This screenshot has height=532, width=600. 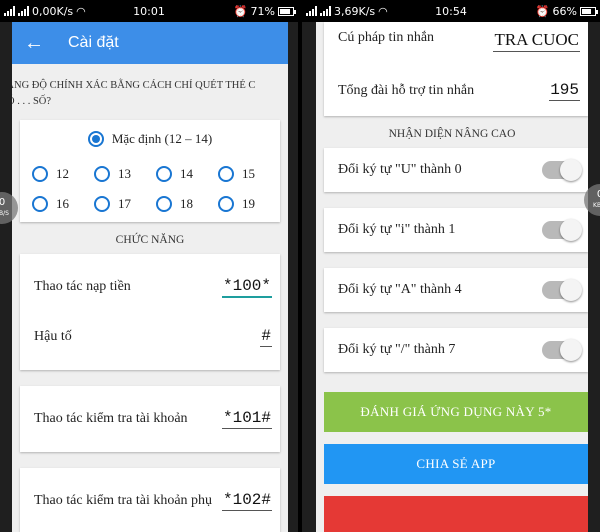 I want to click on toggle-card-i: Đổi ký tự "i" thành 1, so click(x=456, y=230).